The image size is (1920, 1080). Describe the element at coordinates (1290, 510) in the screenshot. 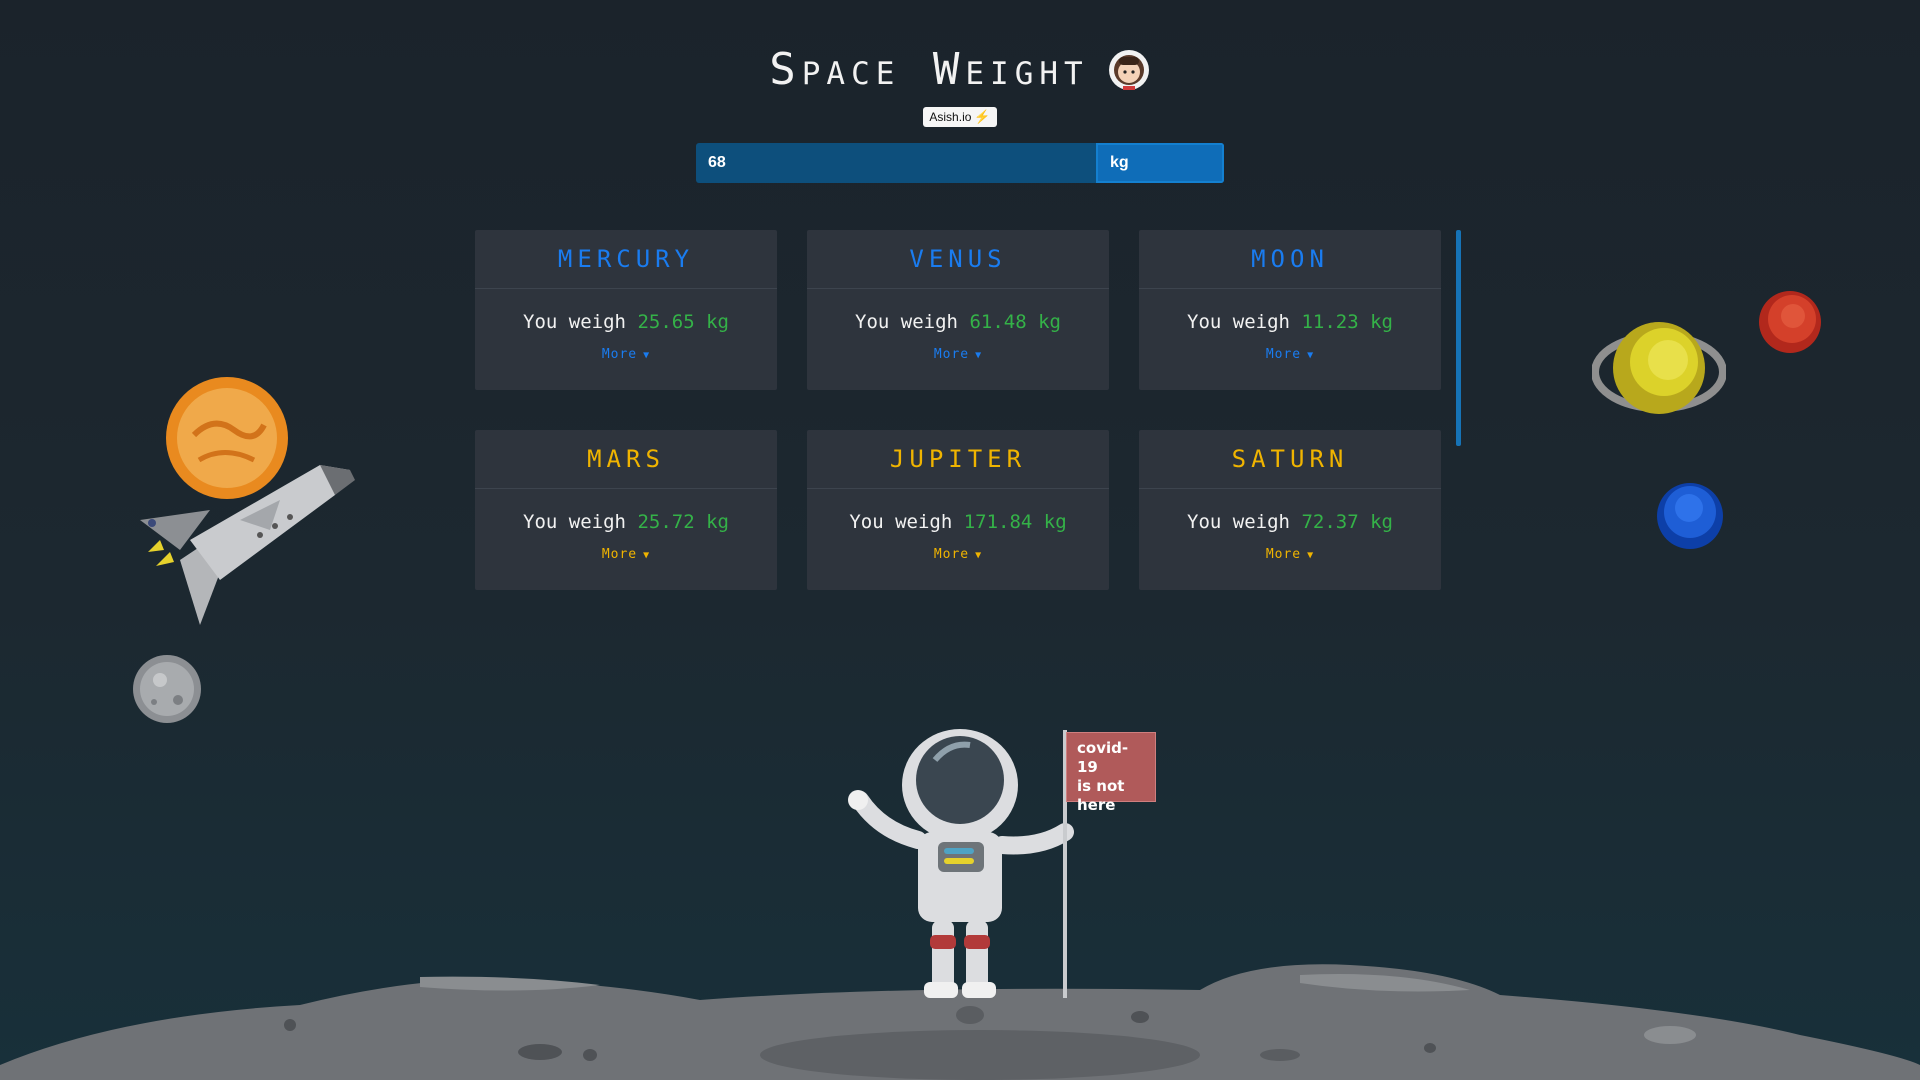

I see `planet-card-saturn: SATURN You weigh 72.37 kg More ▼` at that location.